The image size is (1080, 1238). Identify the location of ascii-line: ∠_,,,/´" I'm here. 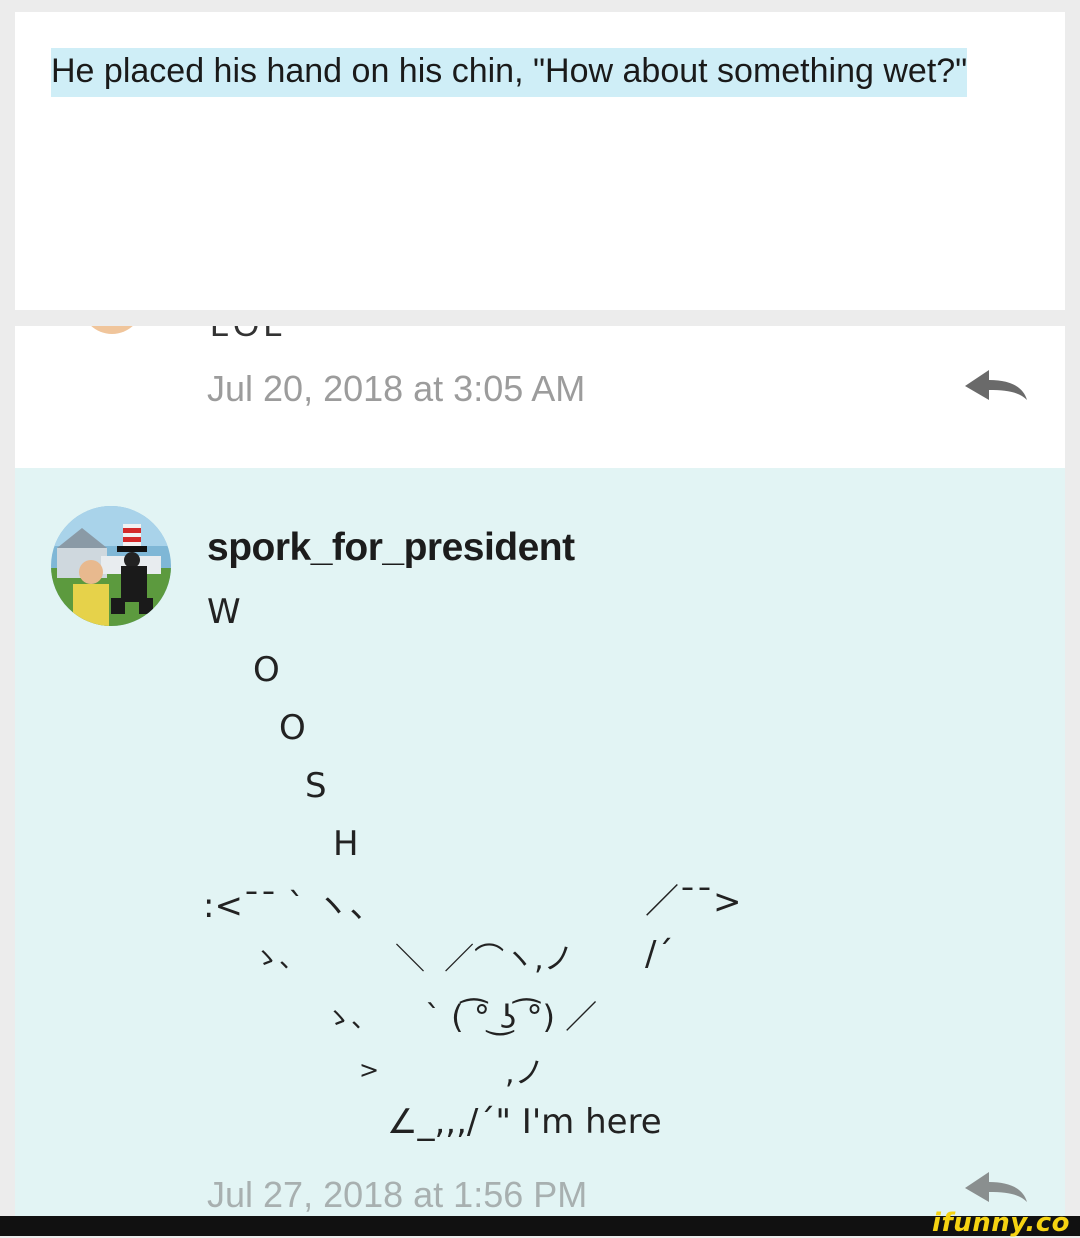
(524, 1122).